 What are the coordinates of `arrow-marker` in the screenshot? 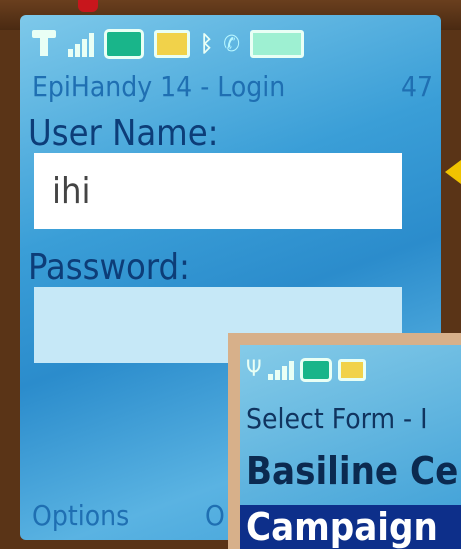 It's located at (453, 172).